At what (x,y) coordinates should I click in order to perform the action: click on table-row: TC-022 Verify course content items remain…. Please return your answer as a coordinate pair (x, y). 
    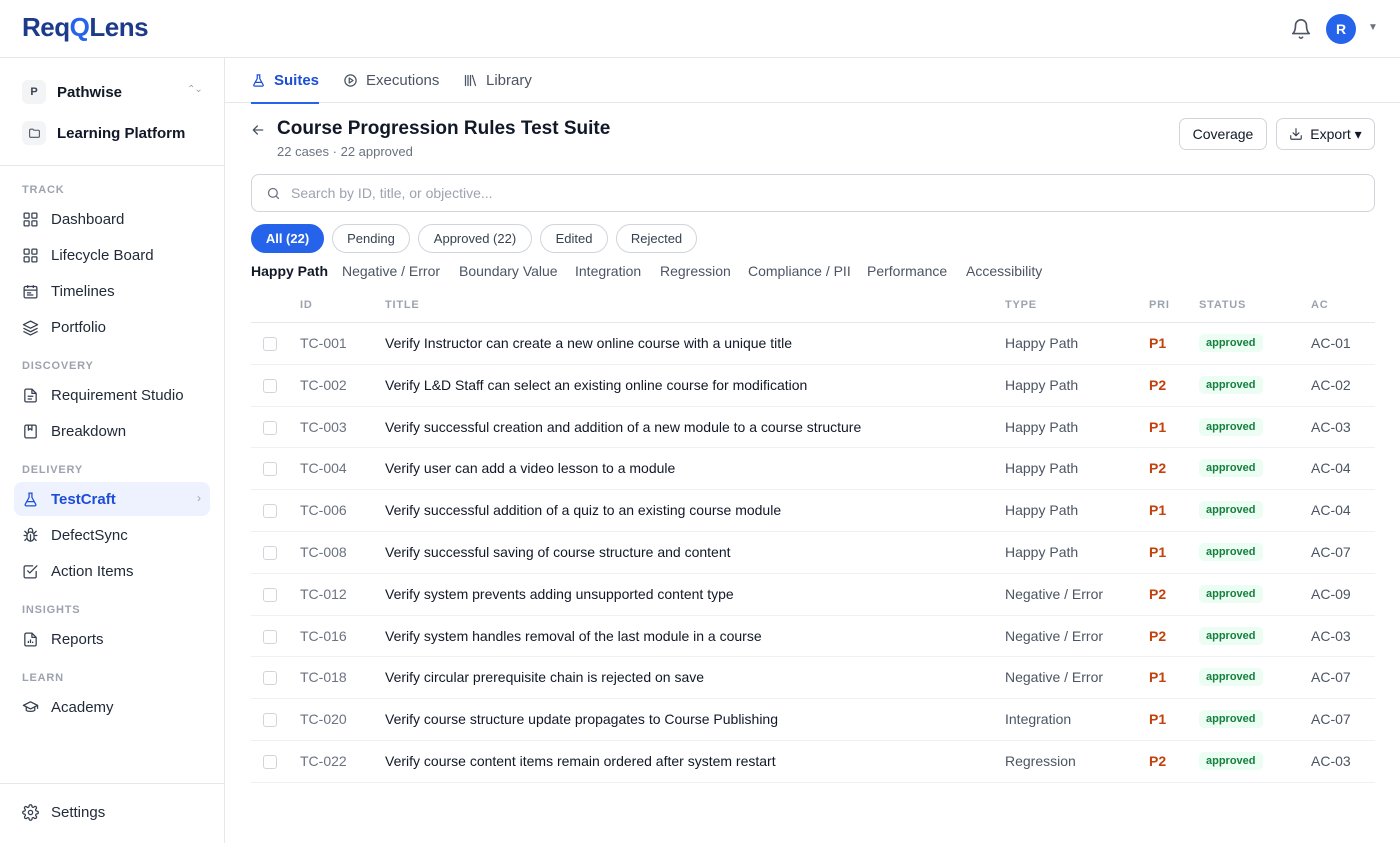
    Looking at the image, I should click on (813, 762).